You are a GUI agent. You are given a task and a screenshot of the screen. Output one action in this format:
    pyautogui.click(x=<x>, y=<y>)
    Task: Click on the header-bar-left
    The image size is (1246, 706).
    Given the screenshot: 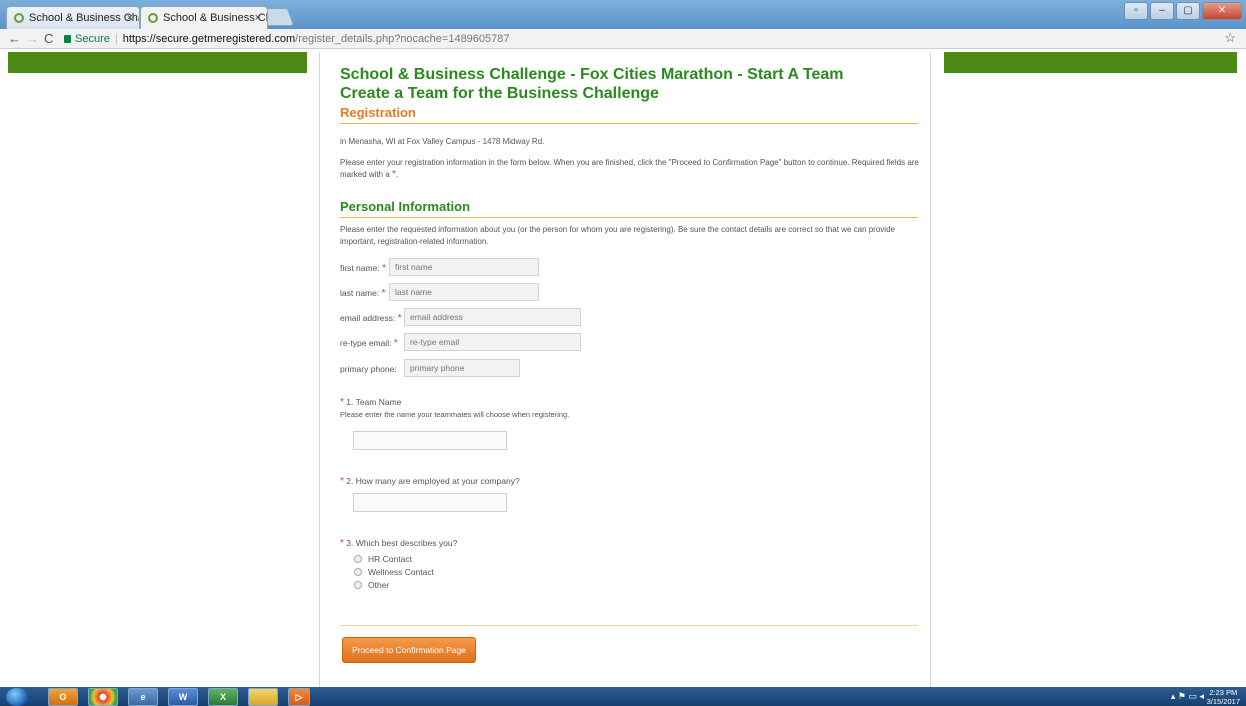 What is the action you would take?
    pyautogui.click(x=157, y=62)
    